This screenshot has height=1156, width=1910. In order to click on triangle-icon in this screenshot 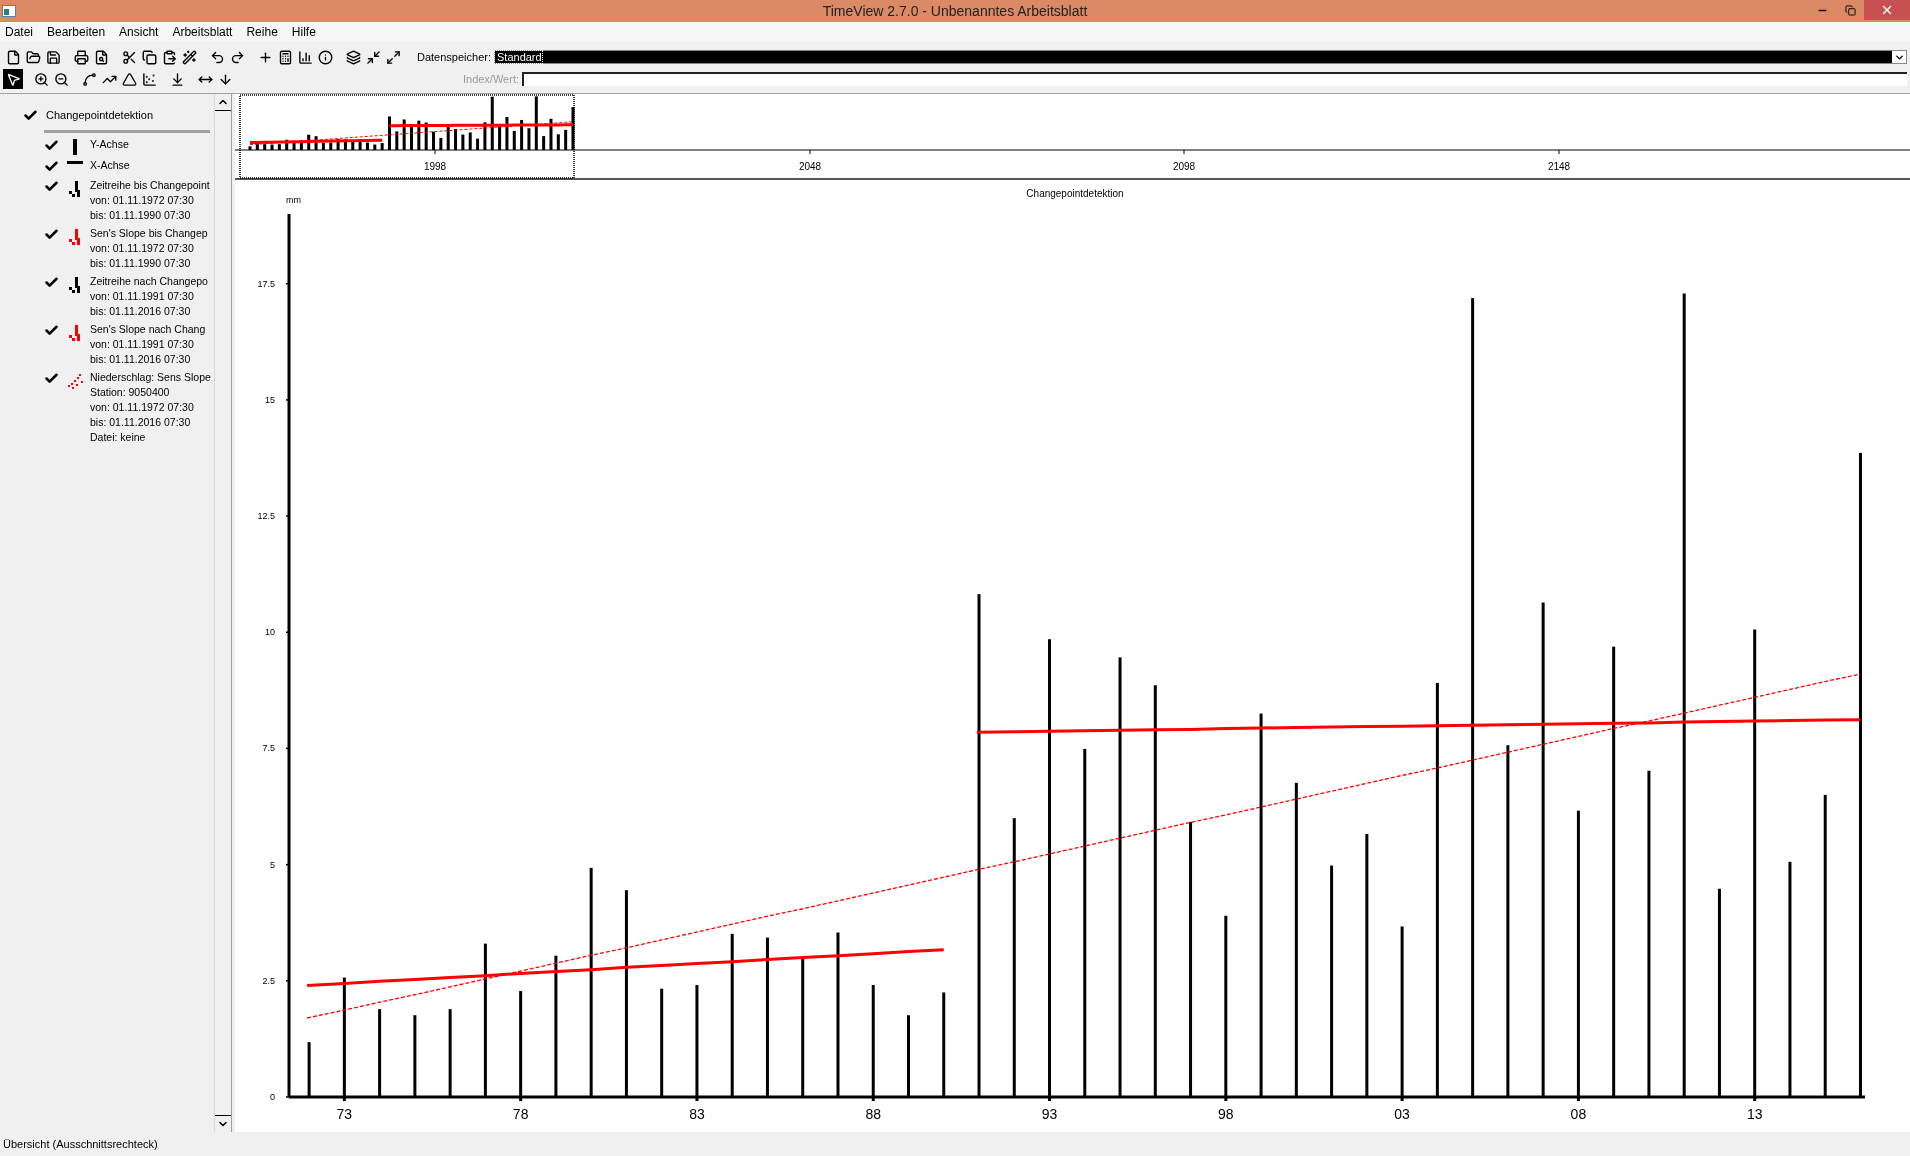, I will do `click(129, 79)`.